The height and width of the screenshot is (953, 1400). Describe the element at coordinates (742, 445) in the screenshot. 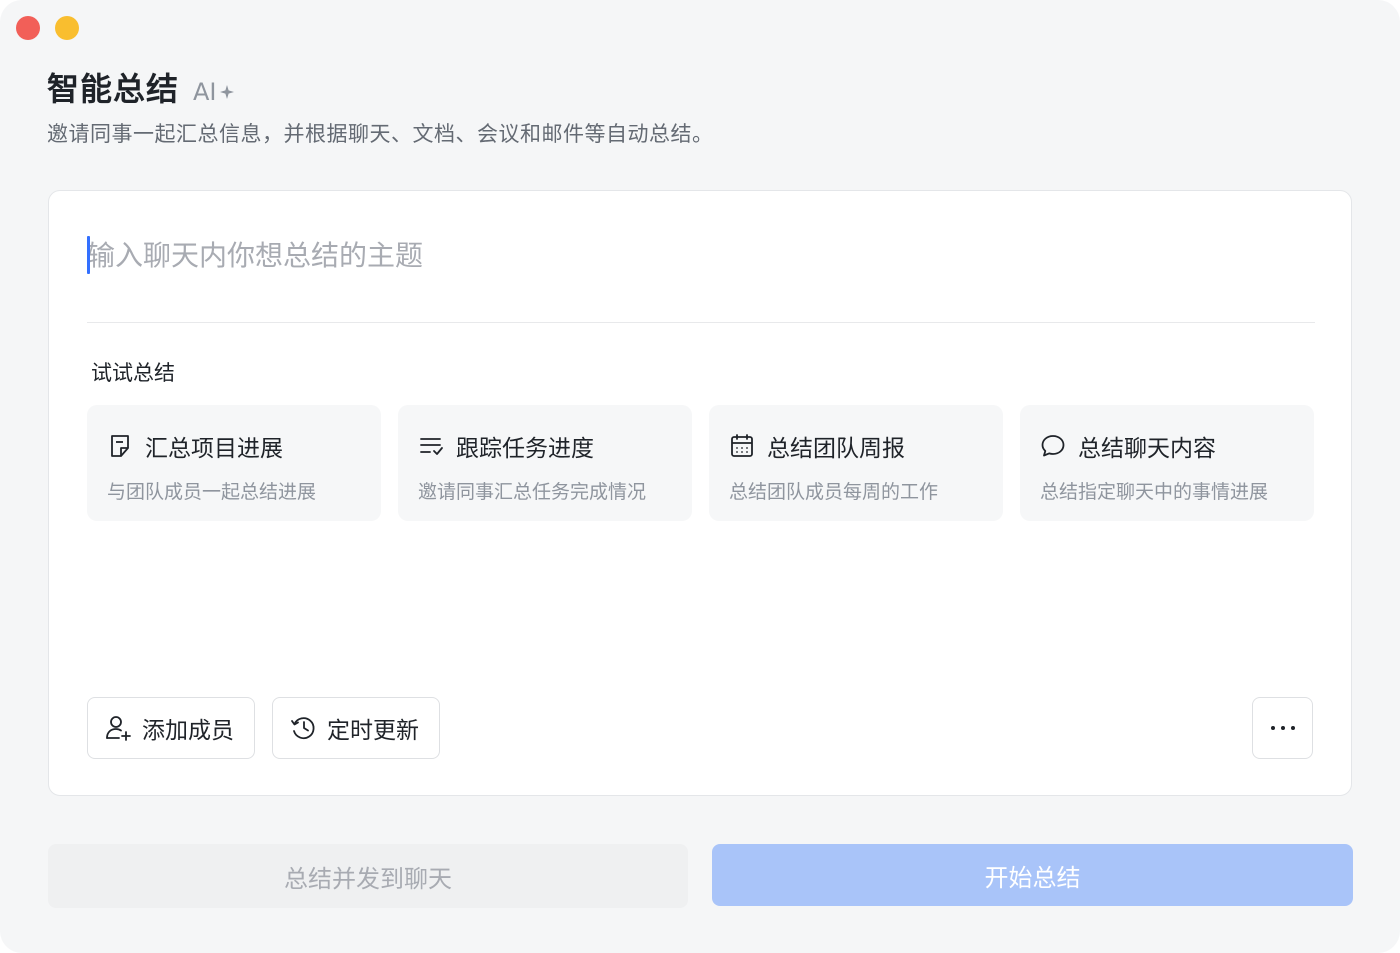

I see `calendar-icon` at that location.